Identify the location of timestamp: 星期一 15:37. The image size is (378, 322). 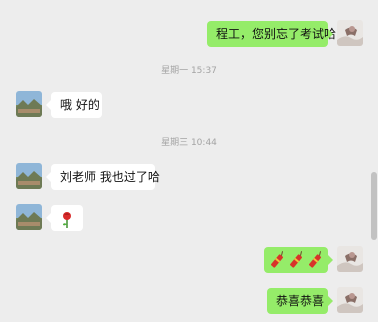
(189, 71).